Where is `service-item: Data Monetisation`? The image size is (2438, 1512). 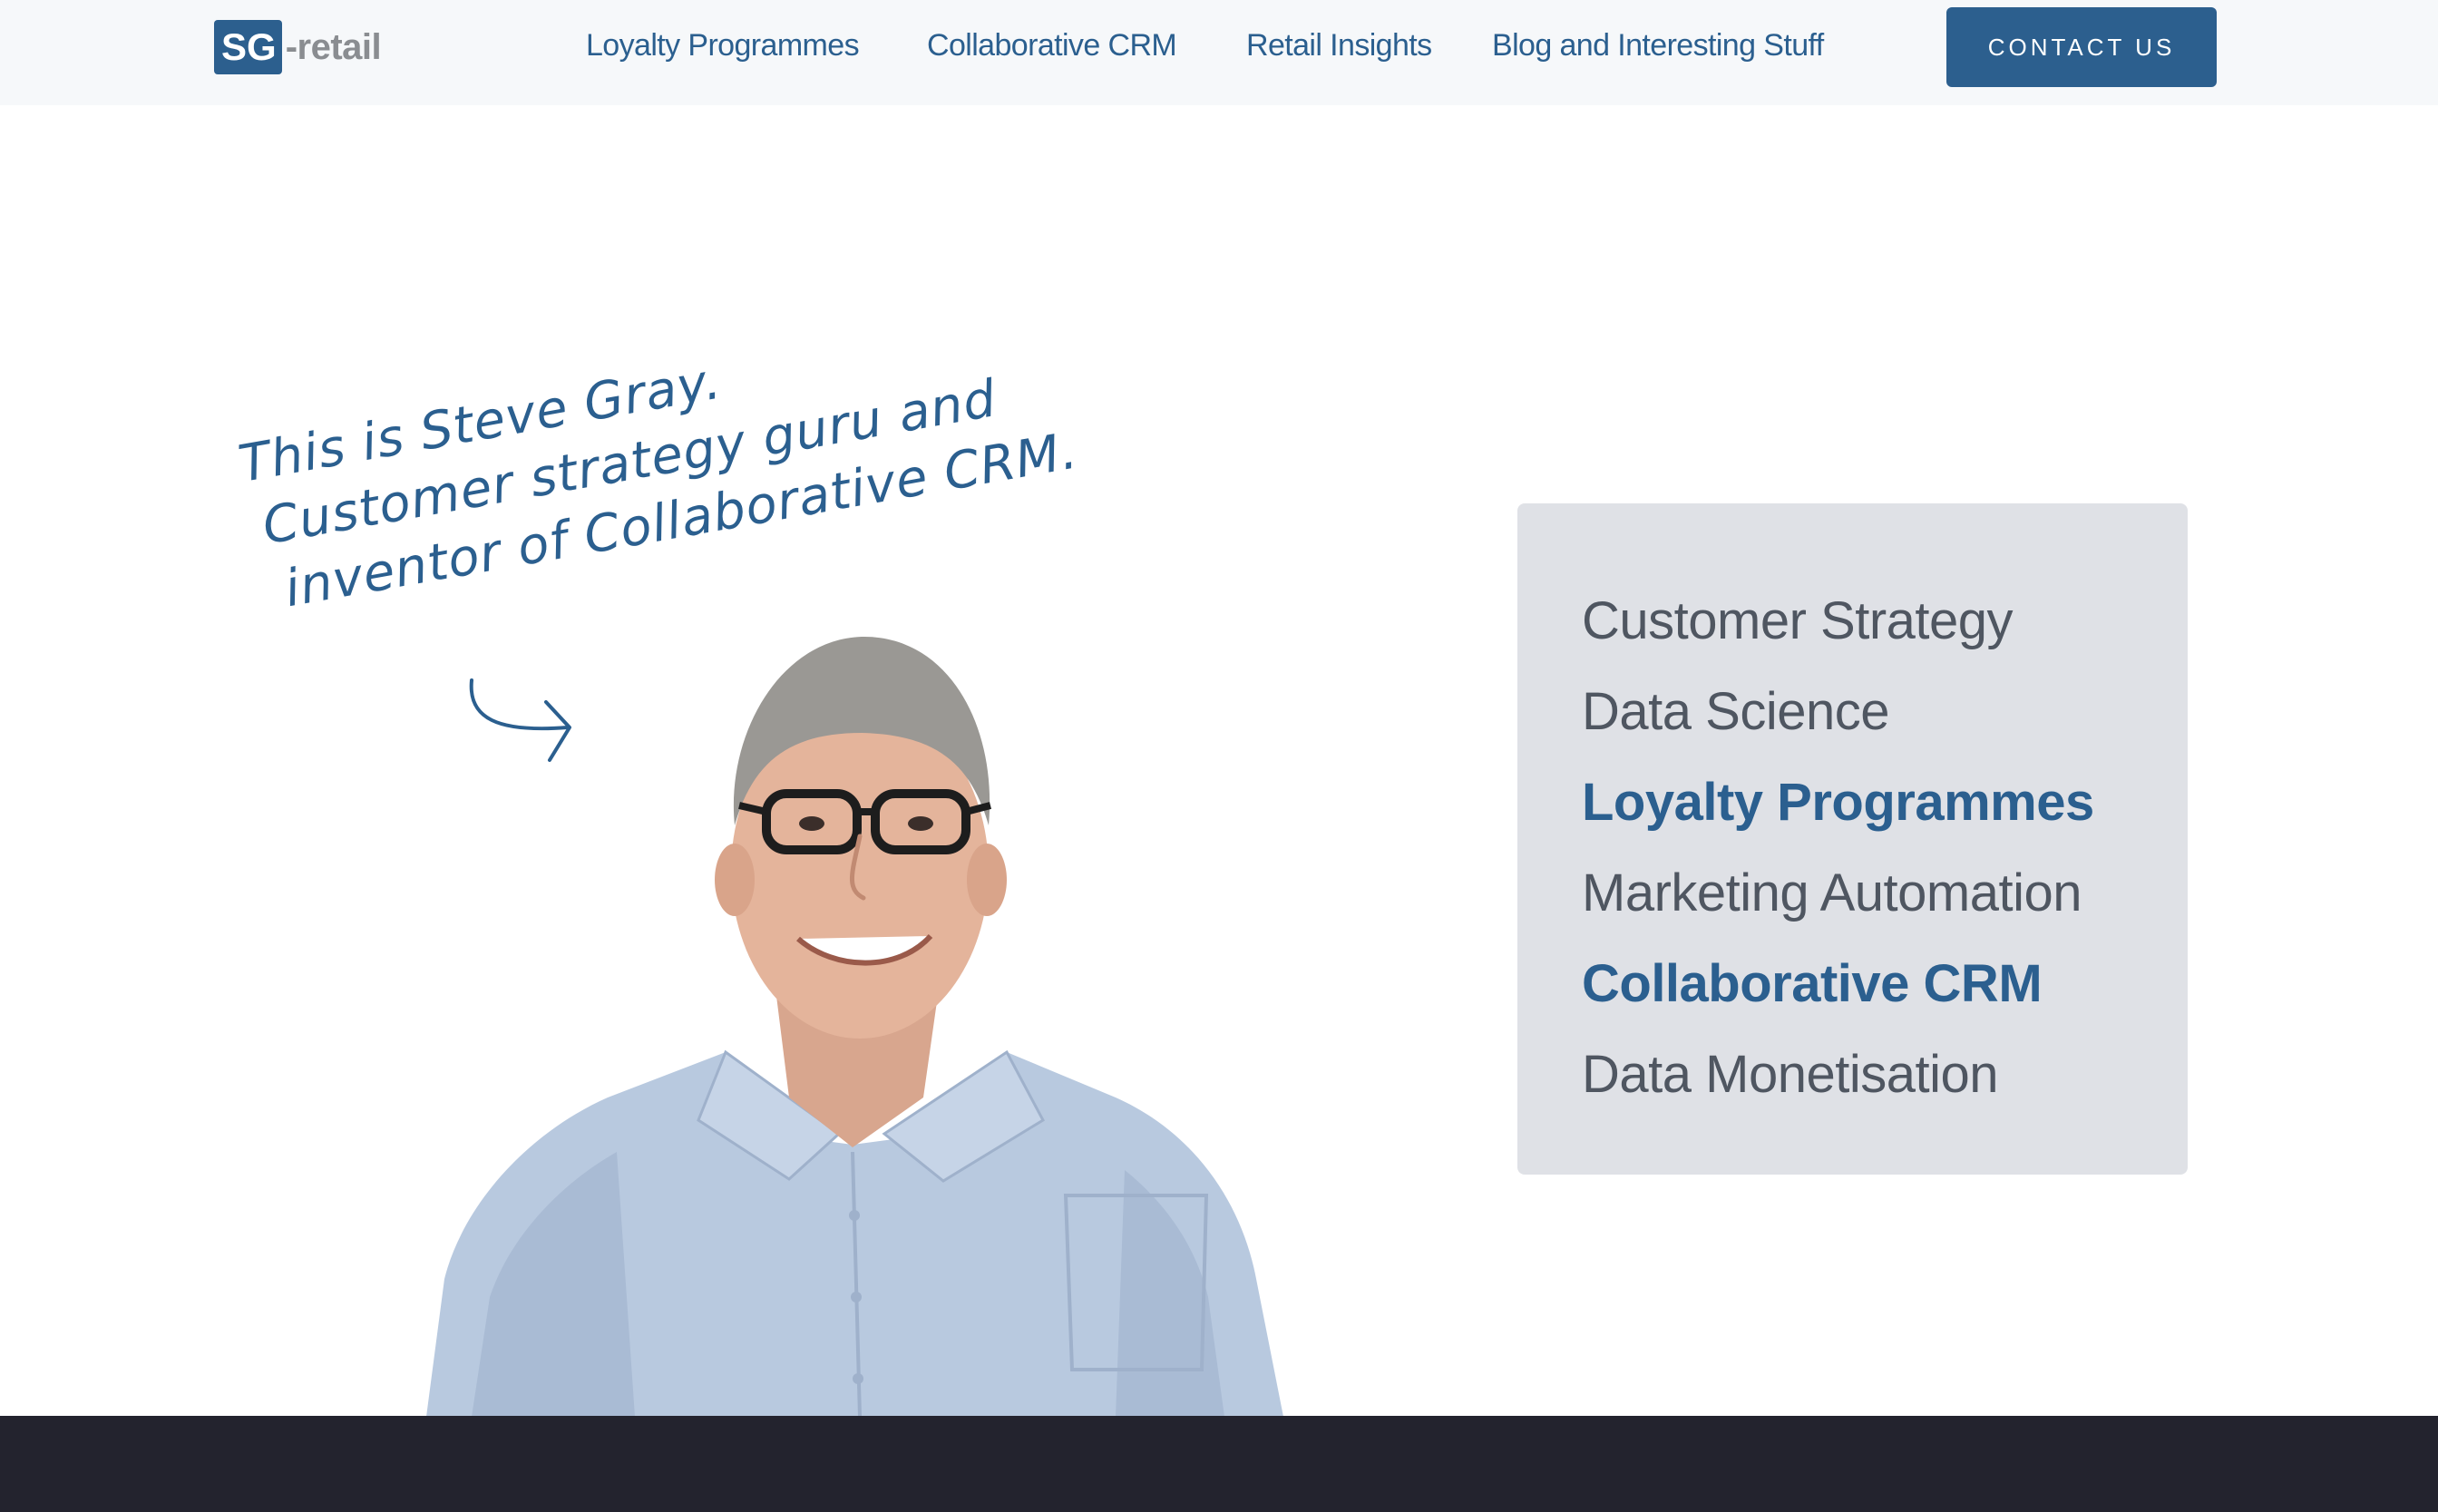 service-item: Data Monetisation is located at coordinates (1790, 1074).